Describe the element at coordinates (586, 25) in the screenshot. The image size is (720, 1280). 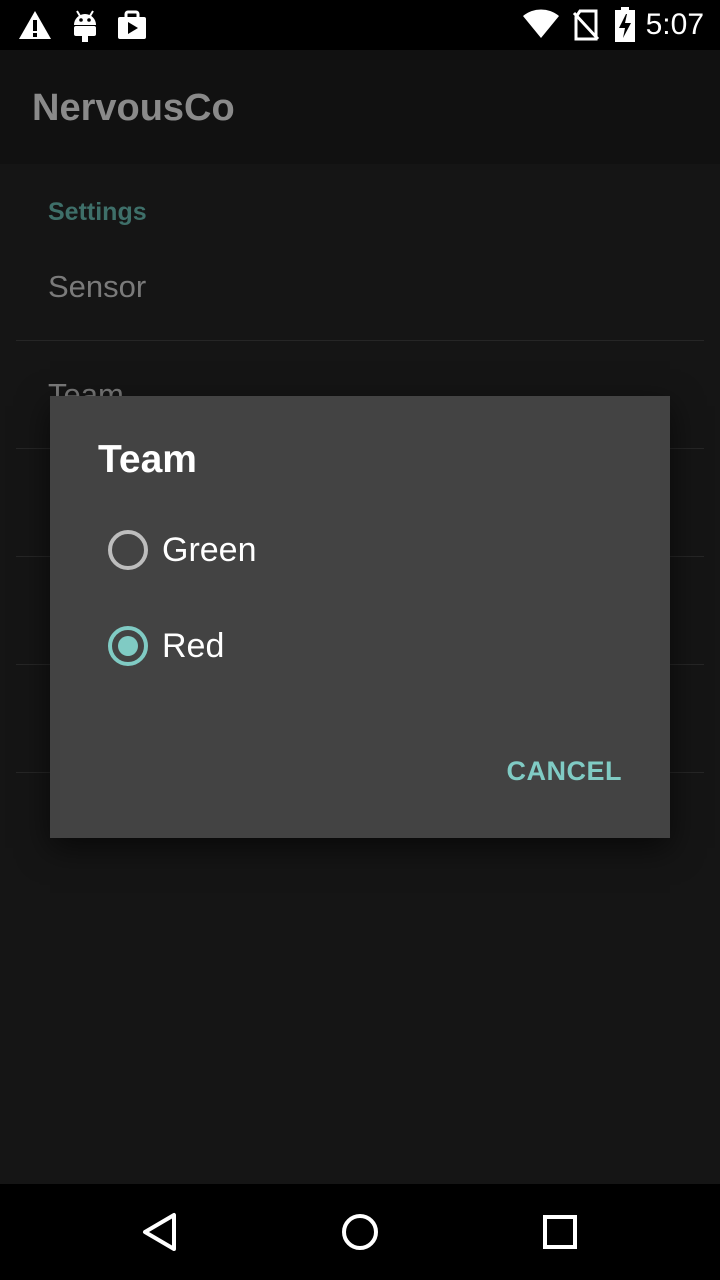
I see `no-sim-icon` at that location.